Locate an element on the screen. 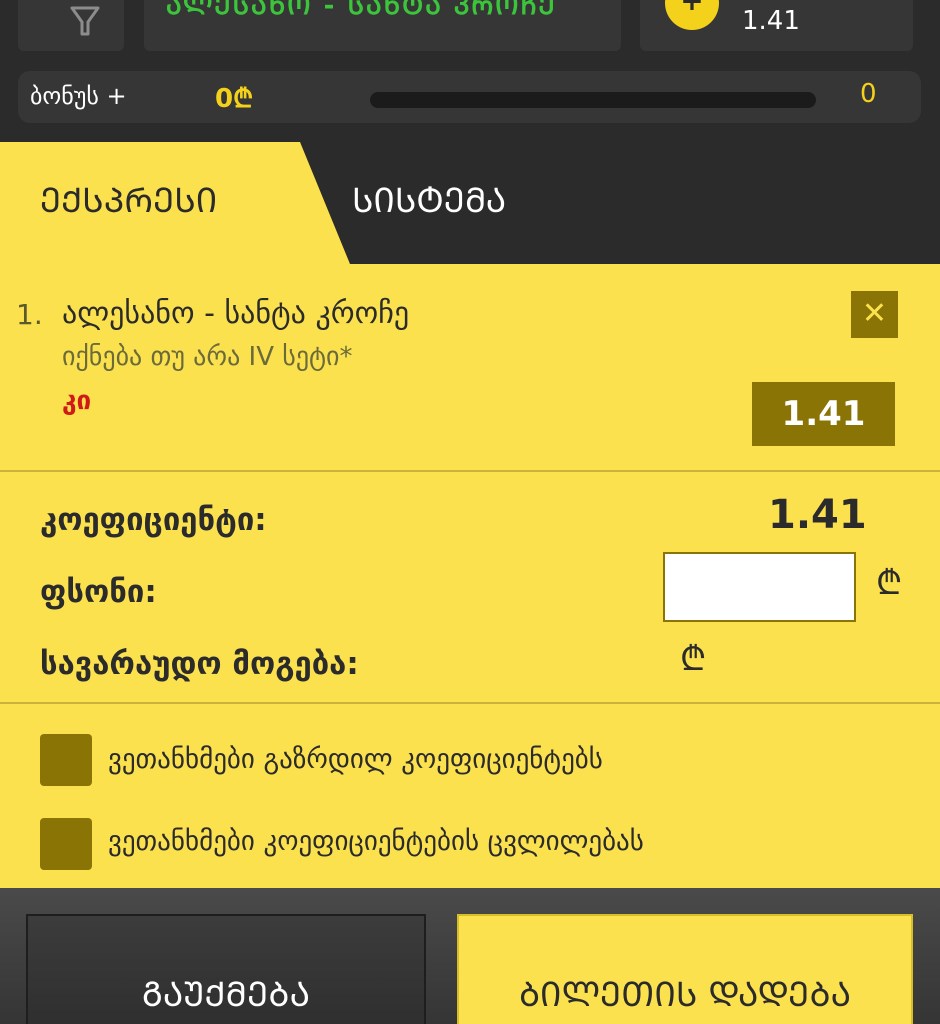 The image size is (940, 1024). bet-type-tabs: ᲔᲥᲡᲞᲠᲔᲡᲘ ᲡᲘᲡᲢᲔᲛᲐ is located at coordinates (470, 203).